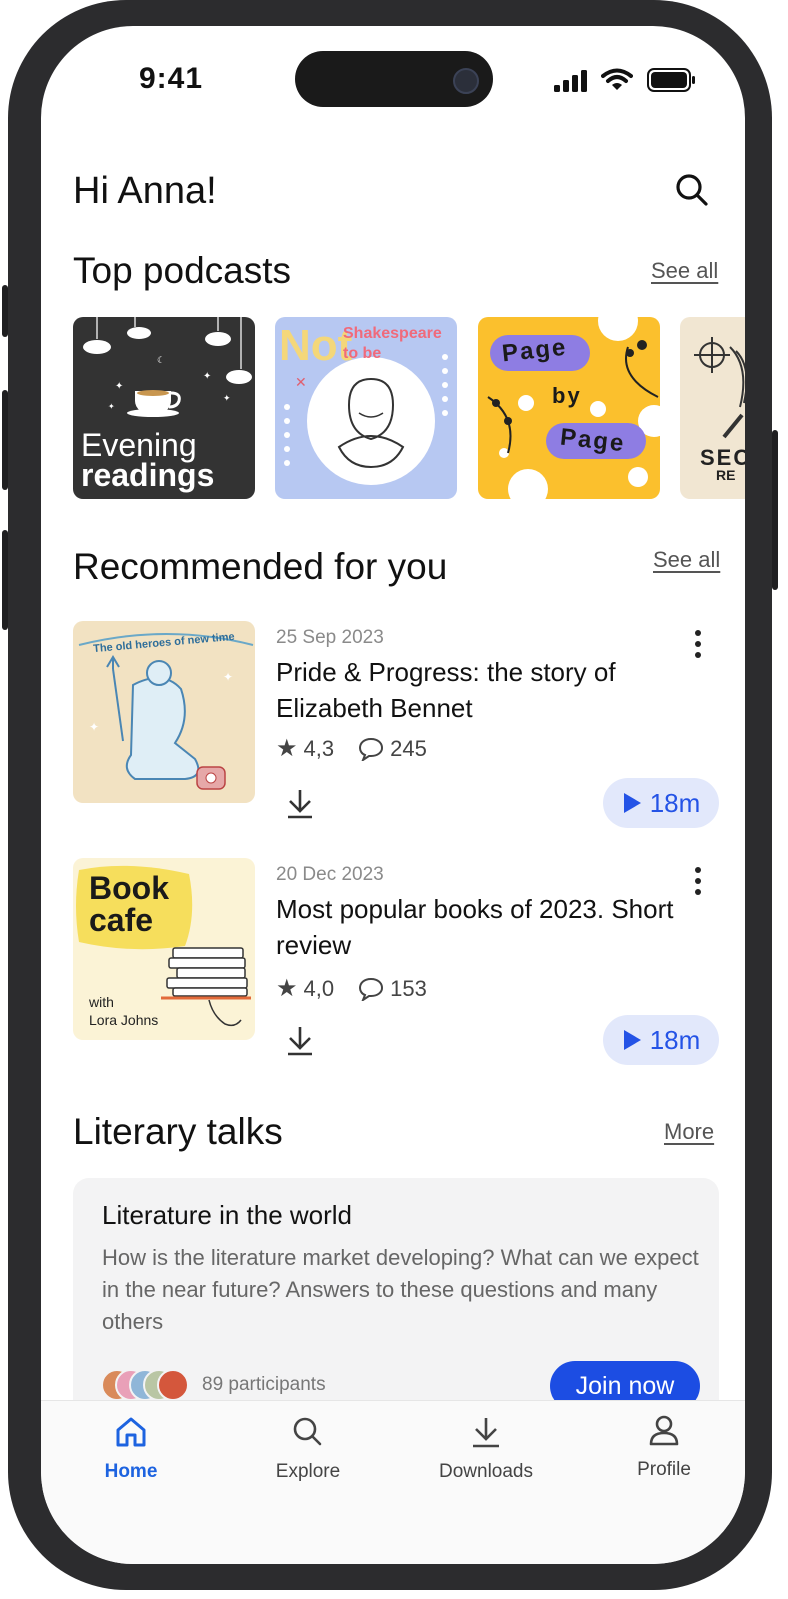 This screenshot has height=1599, width=788. What do you see at coordinates (726, 475) in the screenshot?
I see `cover-line-2: RE` at bounding box center [726, 475].